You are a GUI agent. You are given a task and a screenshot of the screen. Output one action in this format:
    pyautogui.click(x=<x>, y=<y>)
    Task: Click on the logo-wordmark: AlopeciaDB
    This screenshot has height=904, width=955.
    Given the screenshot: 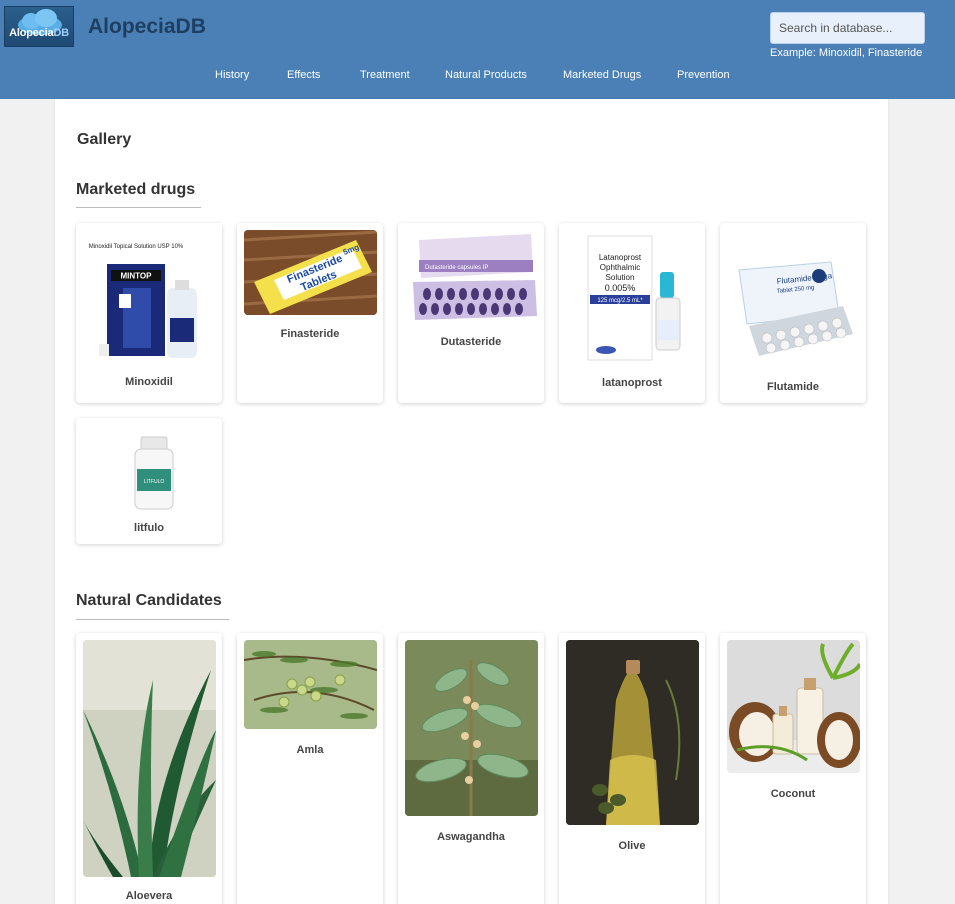 What is the action you would take?
    pyautogui.click(x=39, y=33)
    